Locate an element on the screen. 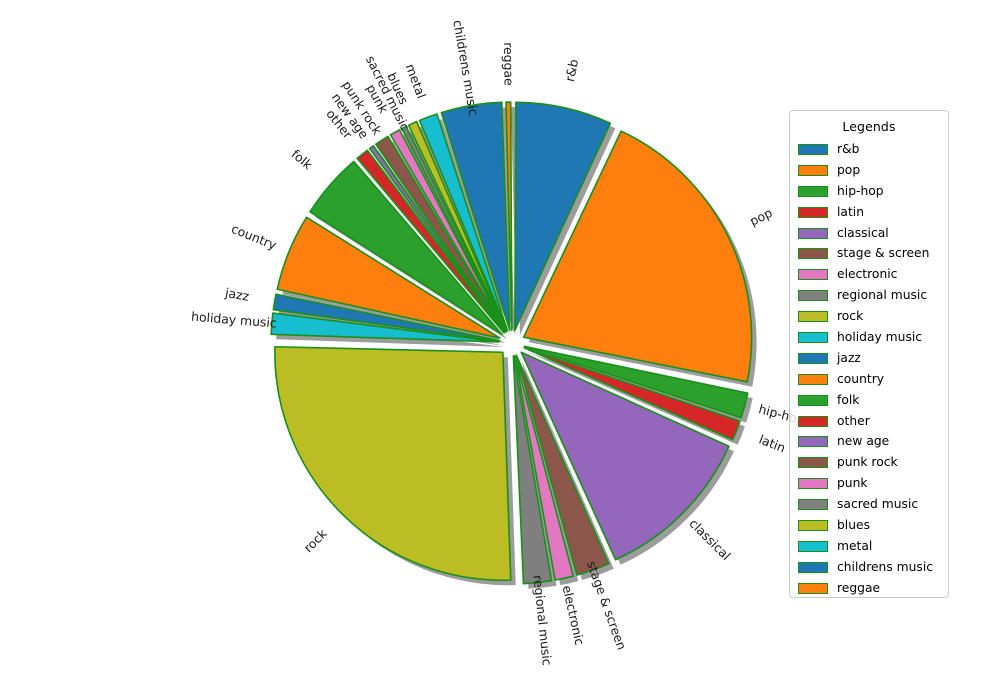  legend-item-label: blues is located at coordinates (853, 524).